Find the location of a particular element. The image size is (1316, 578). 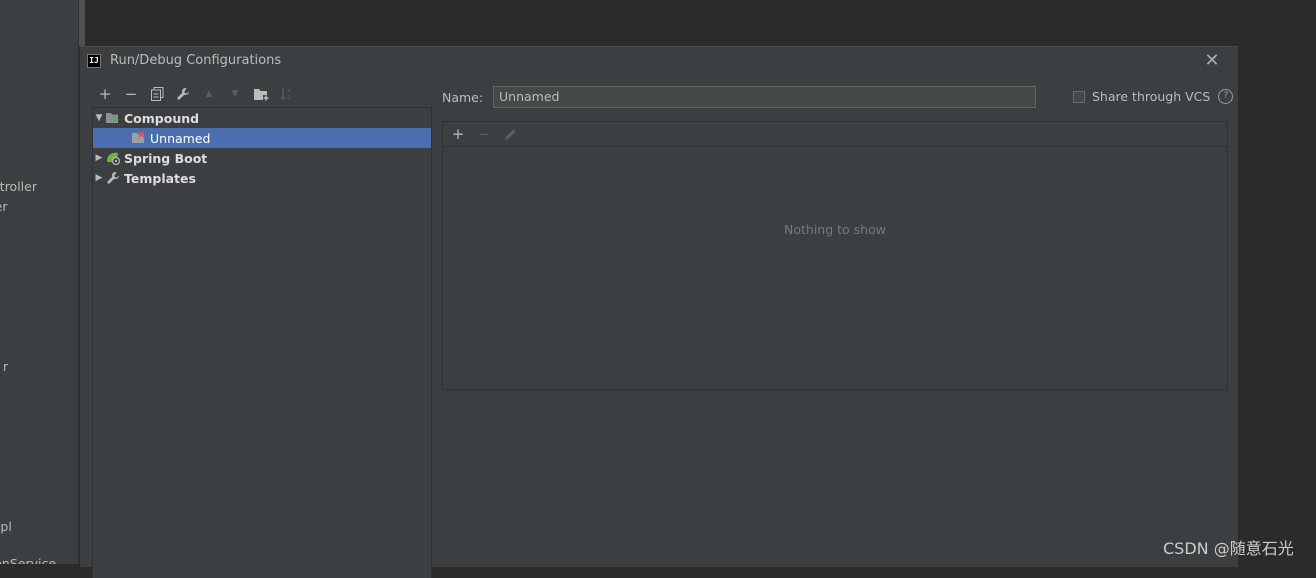

tree-item-label: Unnamed is located at coordinates (180, 138).